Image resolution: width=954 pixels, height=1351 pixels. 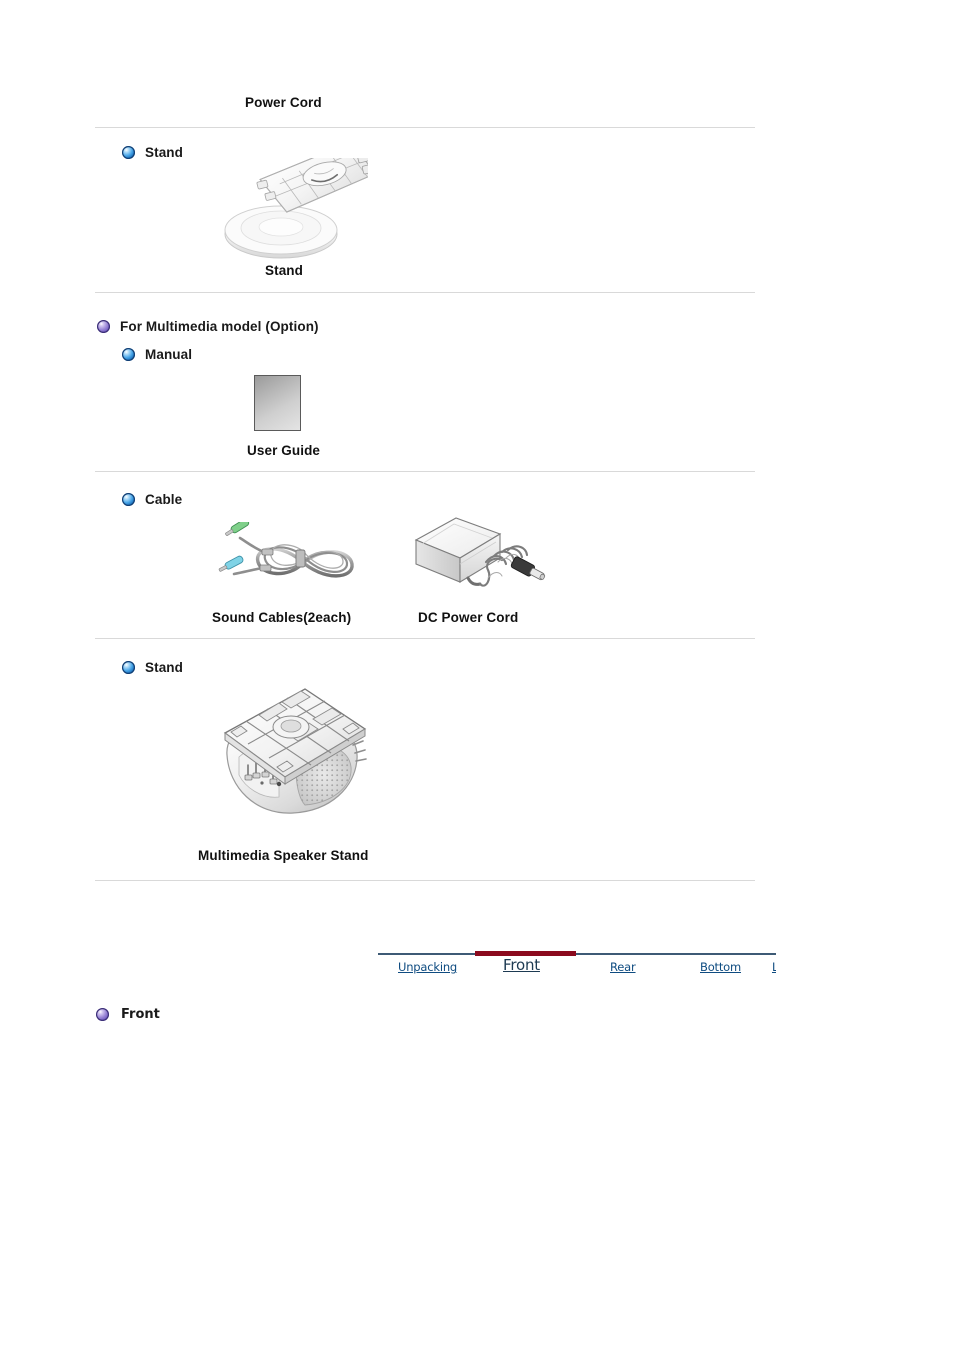 I want to click on stand-caption: Stand, so click(x=284, y=270).